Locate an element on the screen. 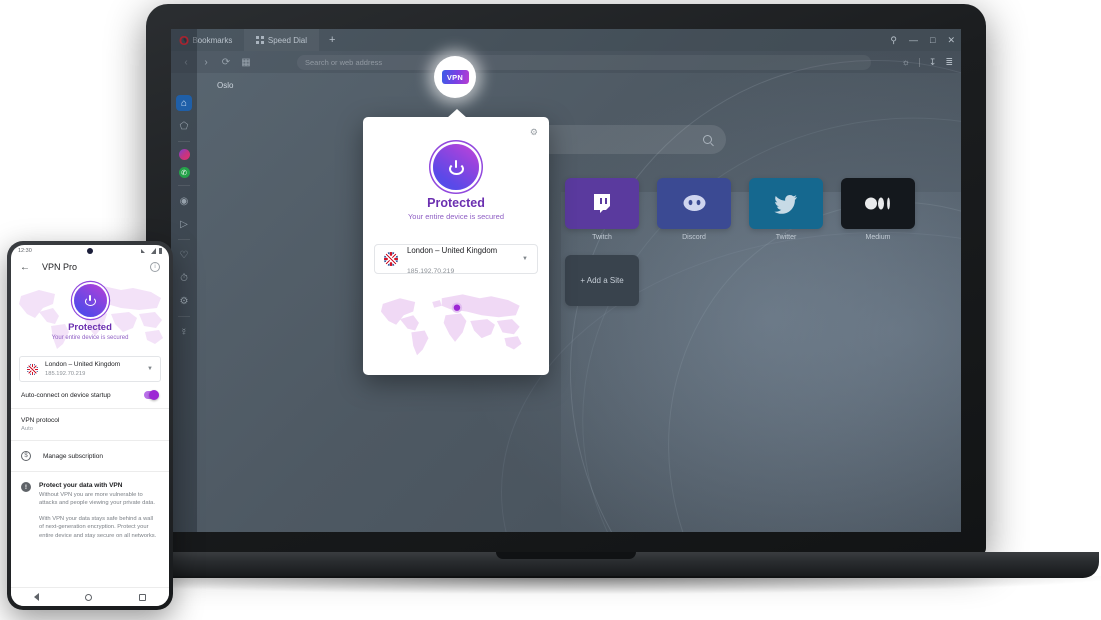 This screenshot has height=620, width=1101. battery-icon is located at coordinates (160, 250).